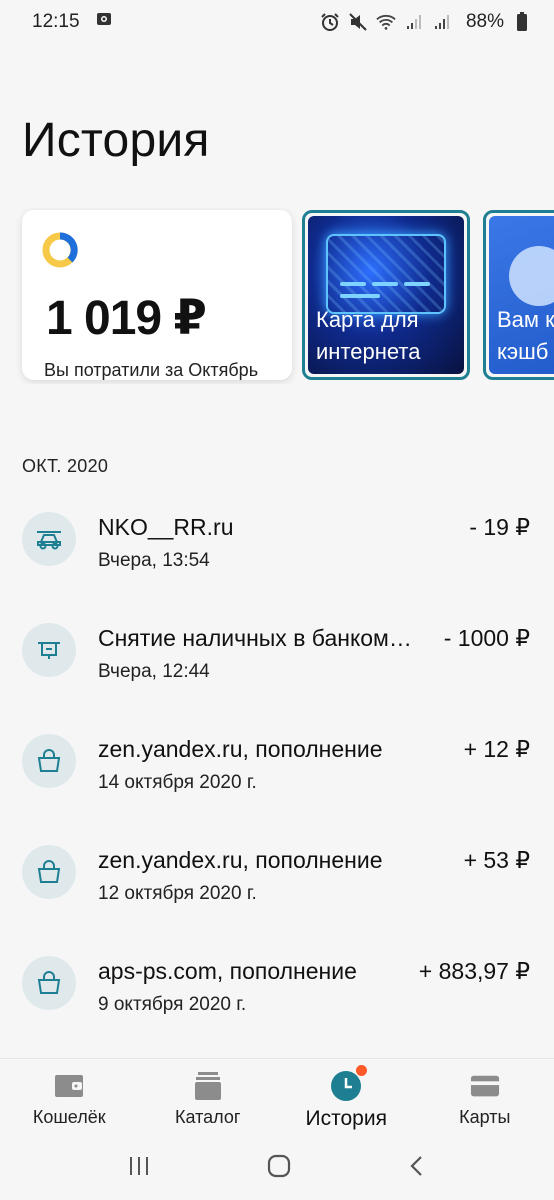 This screenshot has height=1200, width=554. What do you see at coordinates (177, 782) in the screenshot?
I see `transaction-date: 14 октября 2020 г.` at bounding box center [177, 782].